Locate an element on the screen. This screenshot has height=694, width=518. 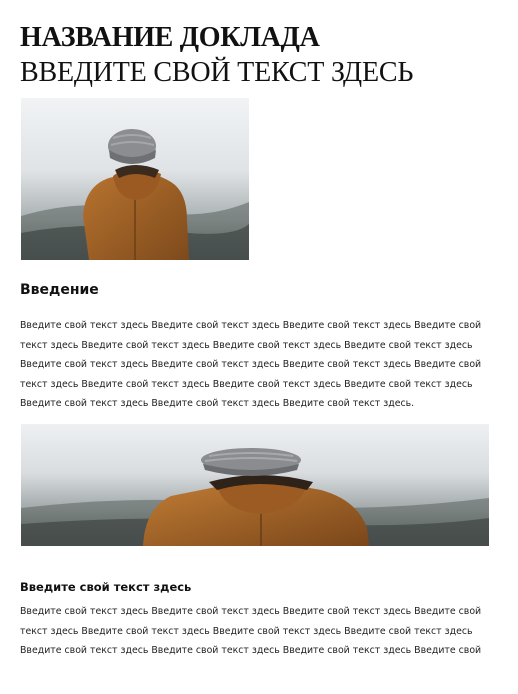
section-heading-secondary: Введите свой текст здесь is located at coordinates (106, 587).